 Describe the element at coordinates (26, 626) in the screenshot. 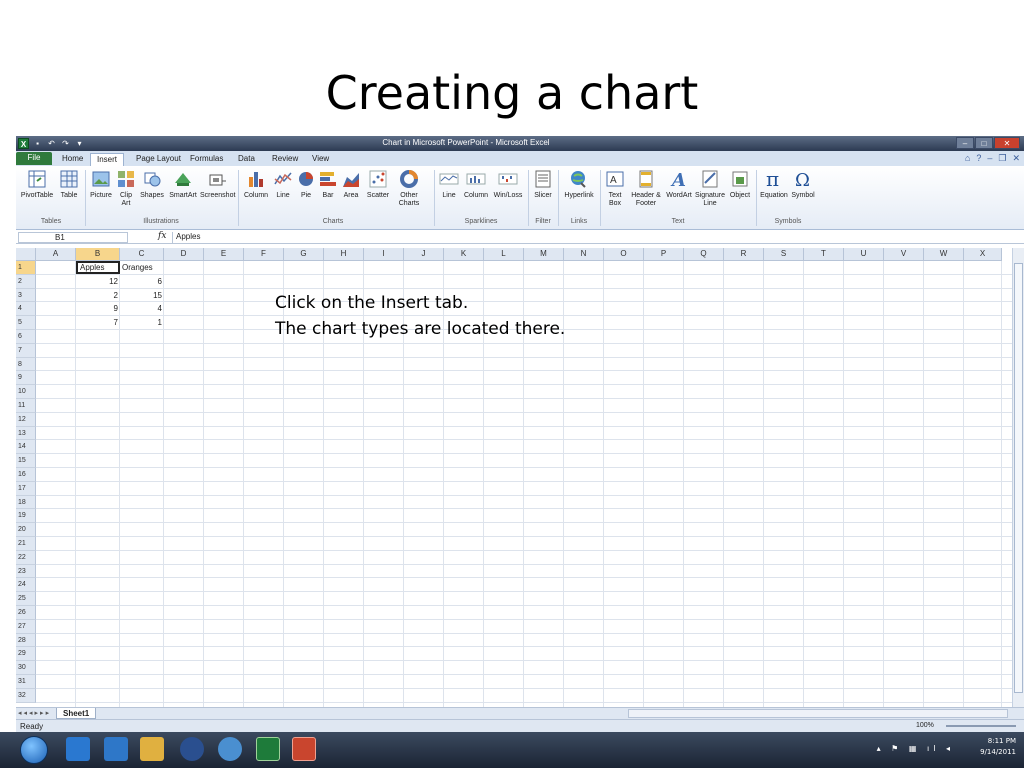

I see `row-header-27: 27` at that location.